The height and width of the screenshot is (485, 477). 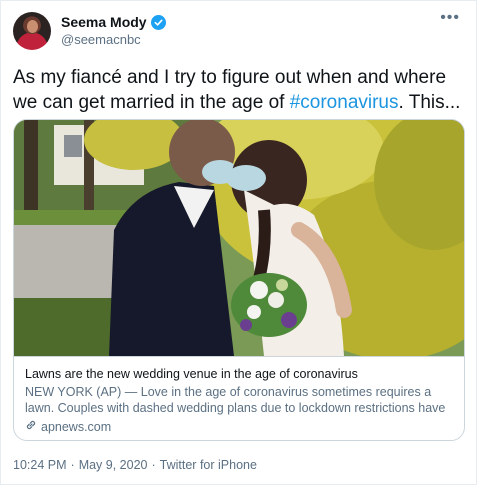 What do you see at coordinates (40, 465) in the screenshot?
I see `tweet-time: 10:24 PM` at bounding box center [40, 465].